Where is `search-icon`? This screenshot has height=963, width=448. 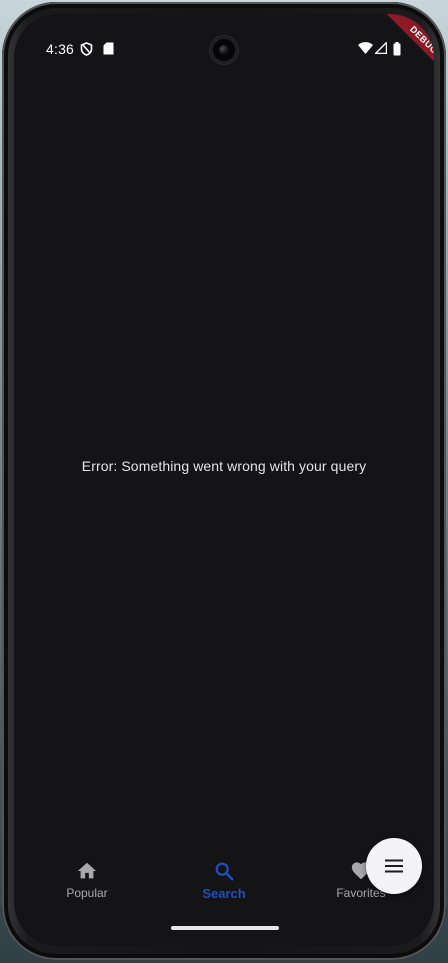
search-icon is located at coordinates (224, 871).